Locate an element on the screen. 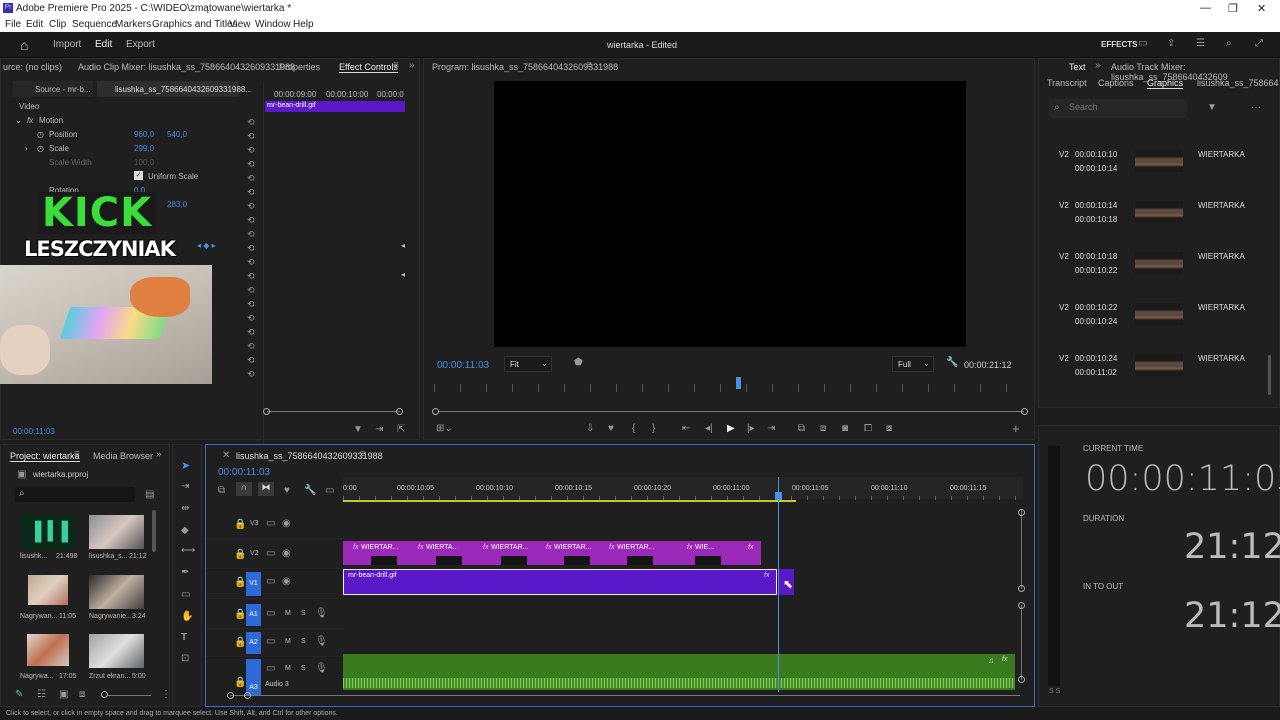 The width and height of the screenshot is (1280, 720). mute-icon: M is located at coordinates (288, 613).